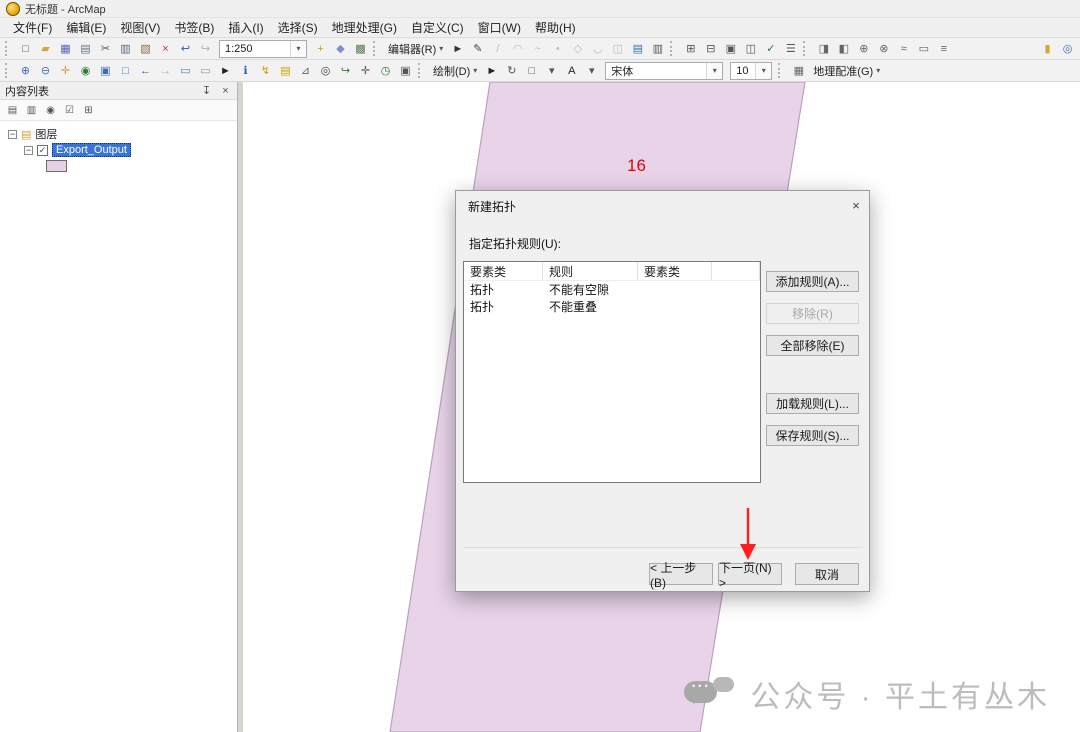 Image resolution: width=1080 pixels, height=732 pixels. Describe the element at coordinates (637, 48) in the screenshot. I see `attributes-icon: ▤` at that location.